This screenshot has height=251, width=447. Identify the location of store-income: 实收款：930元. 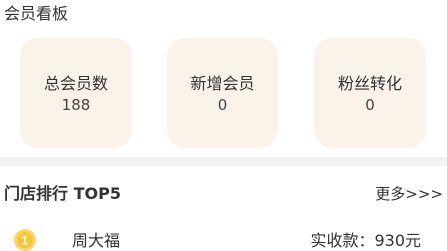
(365, 240).